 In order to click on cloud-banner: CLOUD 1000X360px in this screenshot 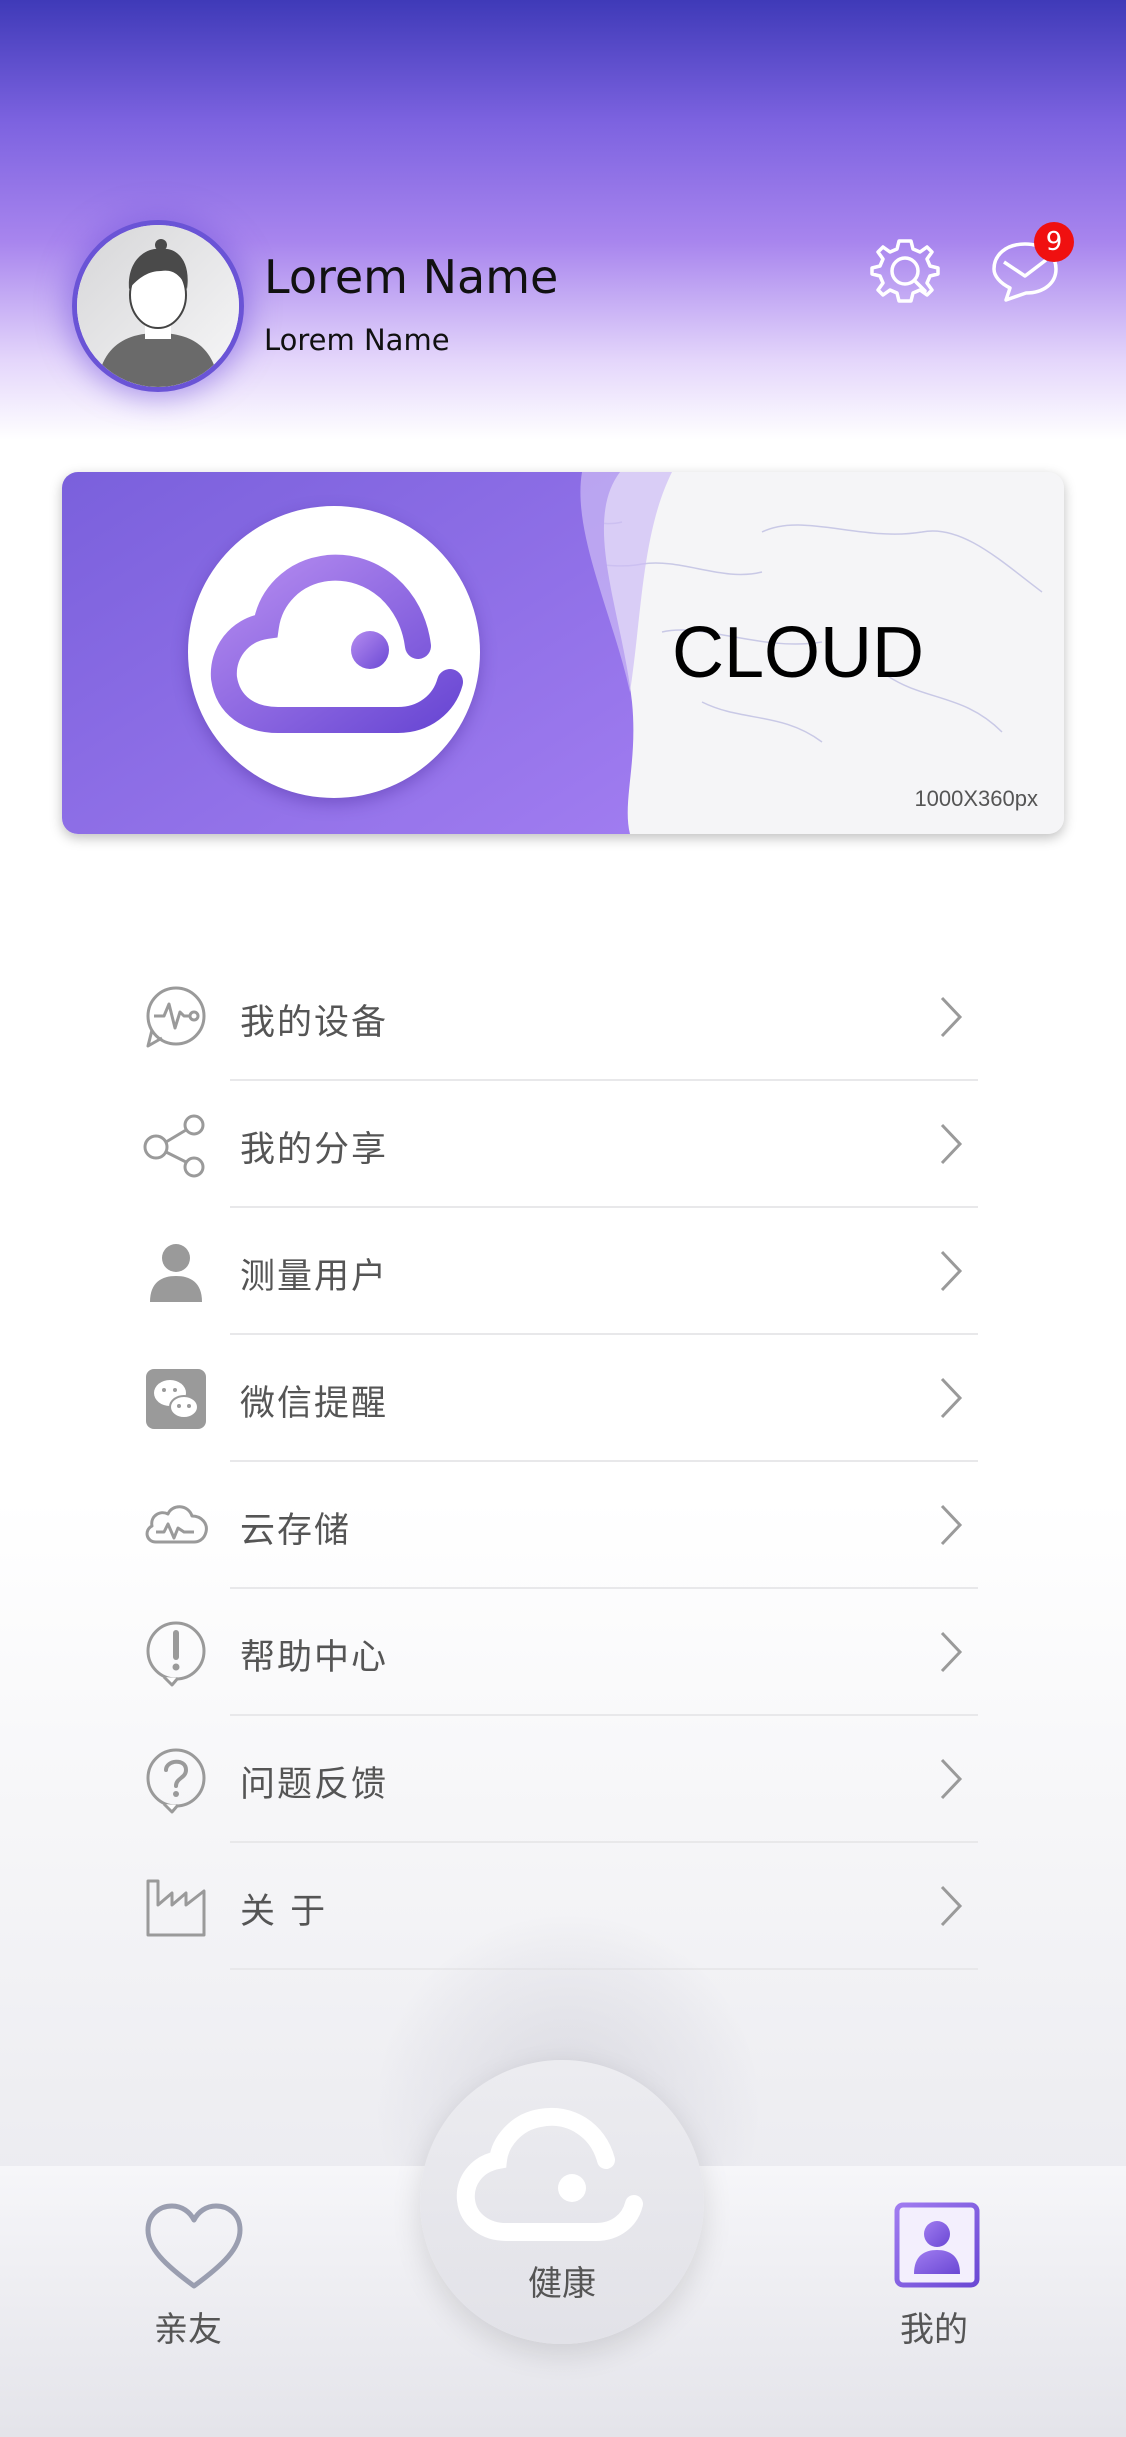, I will do `click(563, 653)`.